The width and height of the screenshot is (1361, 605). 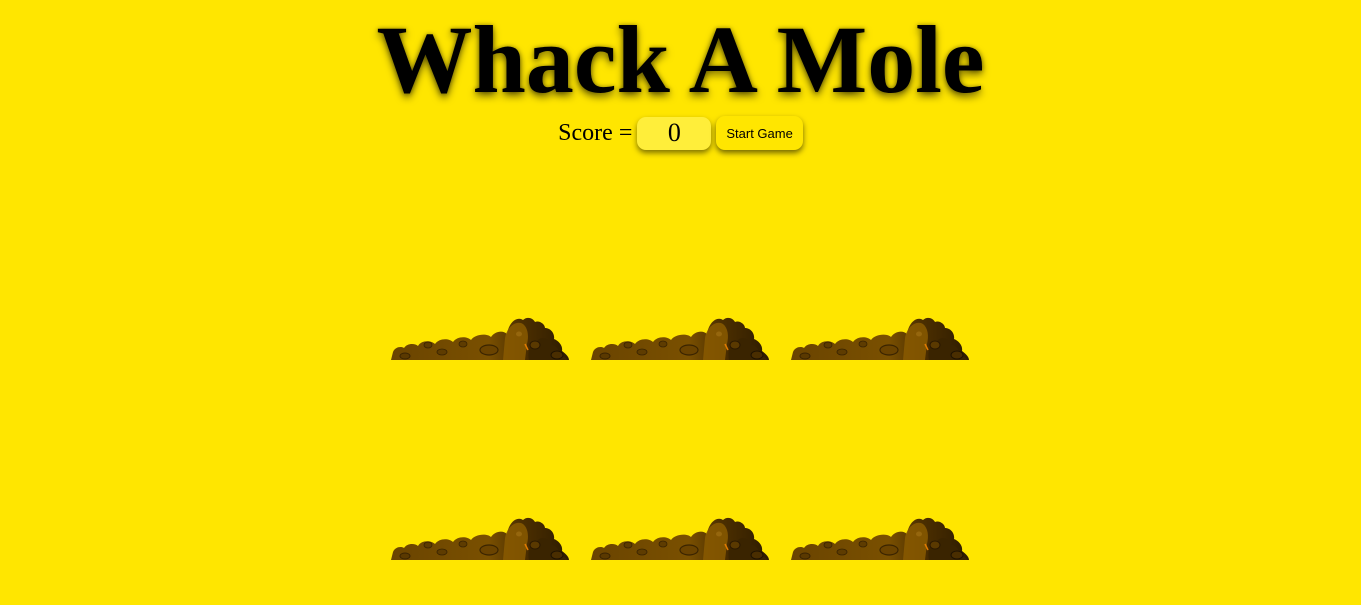 What do you see at coordinates (759, 133) in the screenshot?
I see `start-game-button: Start Game` at bounding box center [759, 133].